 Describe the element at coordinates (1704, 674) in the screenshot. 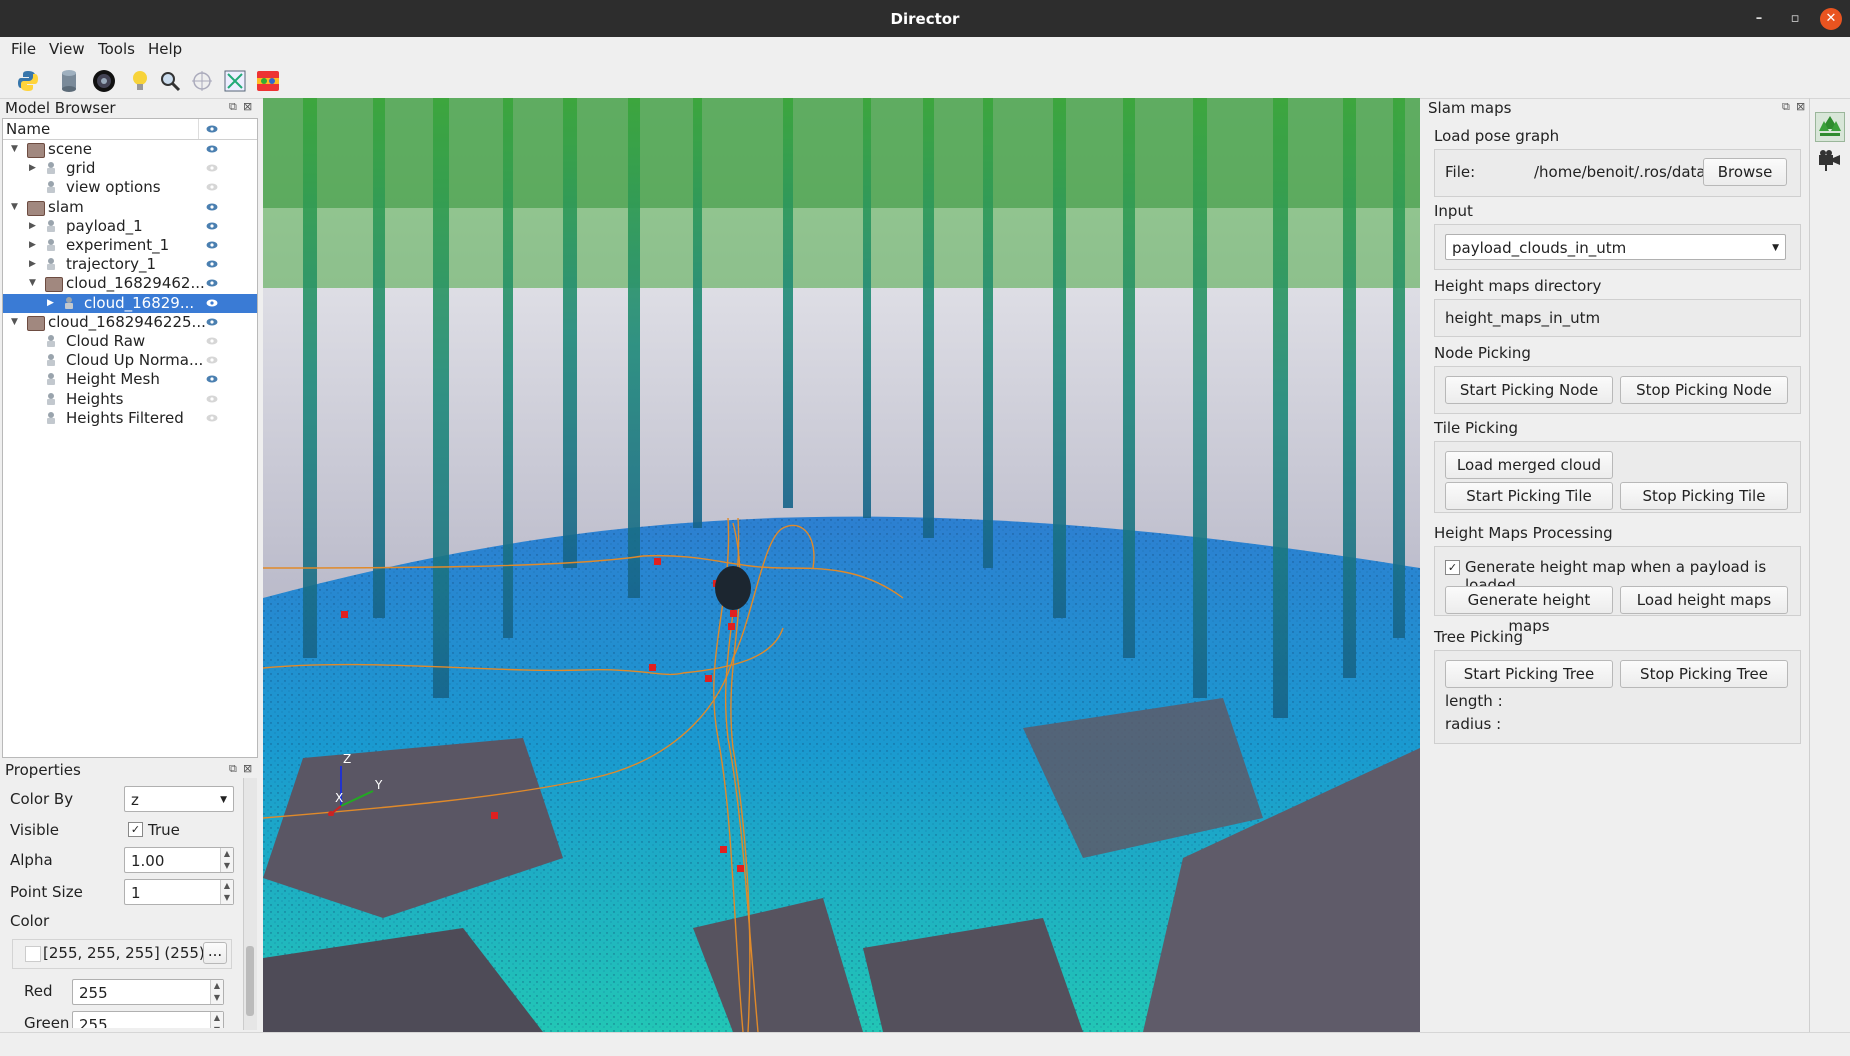

I see `stop-picking-tree-button: Stop Picking Tree` at that location.